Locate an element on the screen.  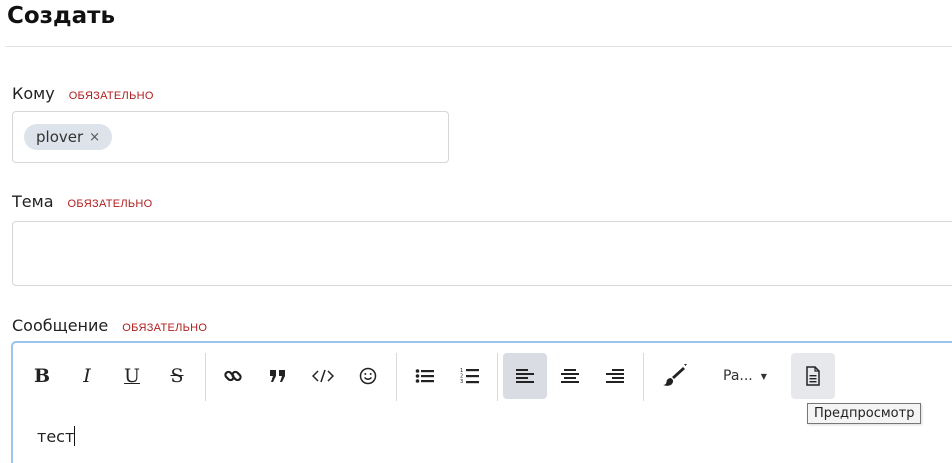
italic-button: I is located at coordinates (87, 376).